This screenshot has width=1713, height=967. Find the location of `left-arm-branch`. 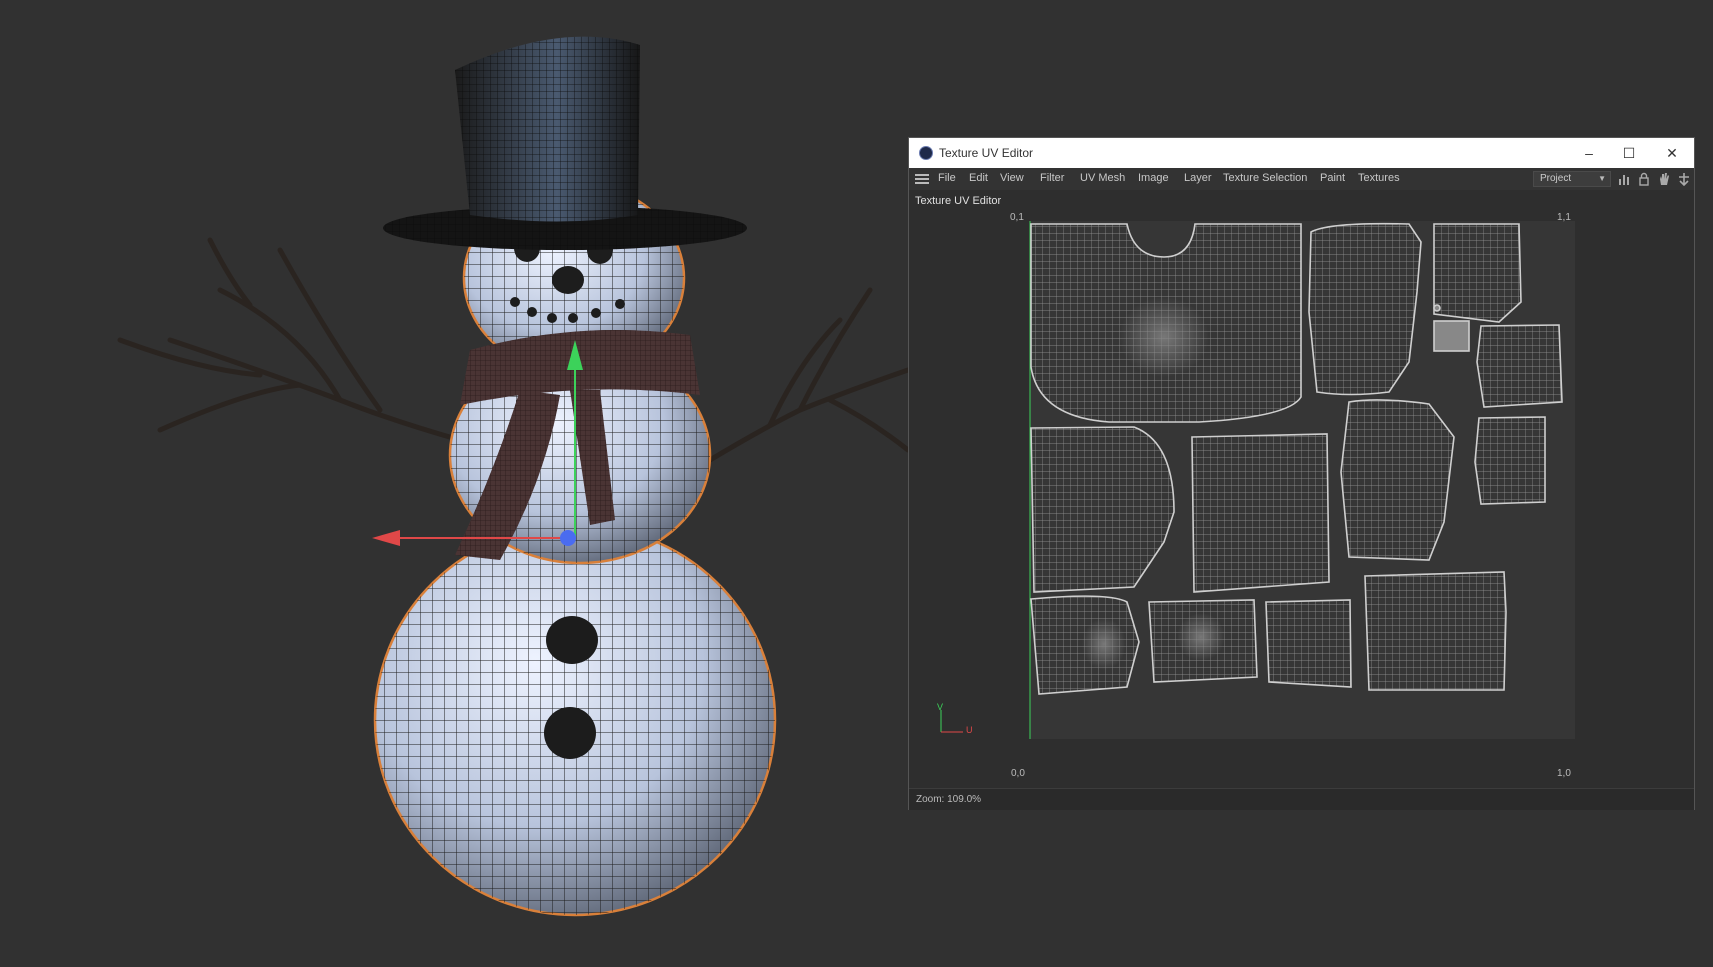

left-arm-branch is located at coordinates (290, 340).